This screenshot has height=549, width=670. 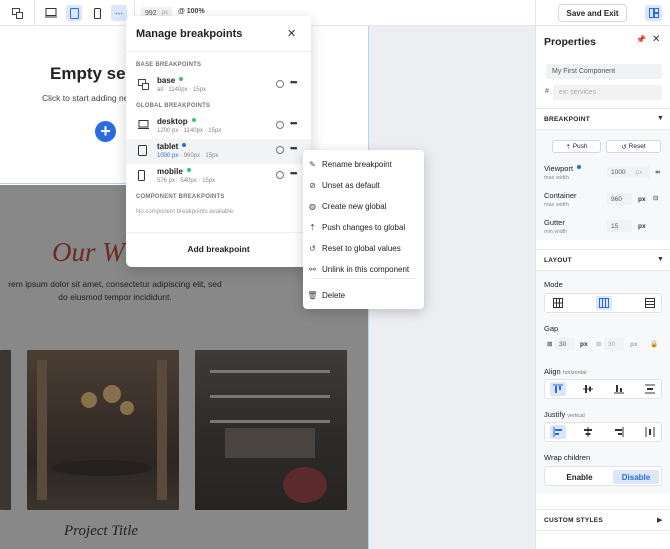 I want to click on rows-mode-icon, so click(x=650, y=303).